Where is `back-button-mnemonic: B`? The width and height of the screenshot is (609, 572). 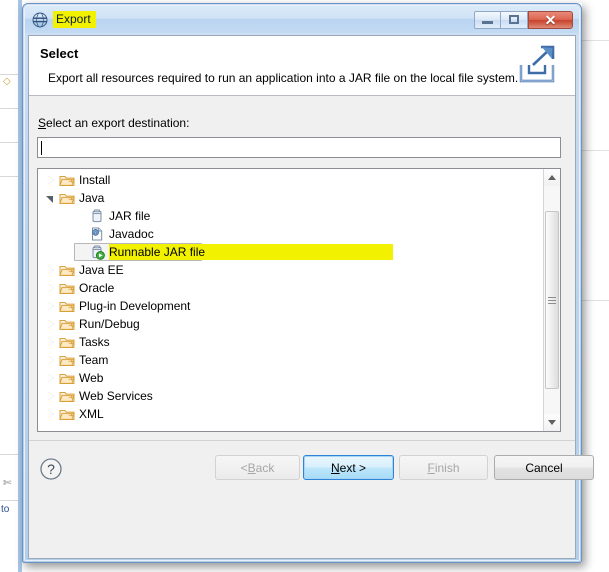
back-button-mnemonic: B is located at coordinates (251, 467).